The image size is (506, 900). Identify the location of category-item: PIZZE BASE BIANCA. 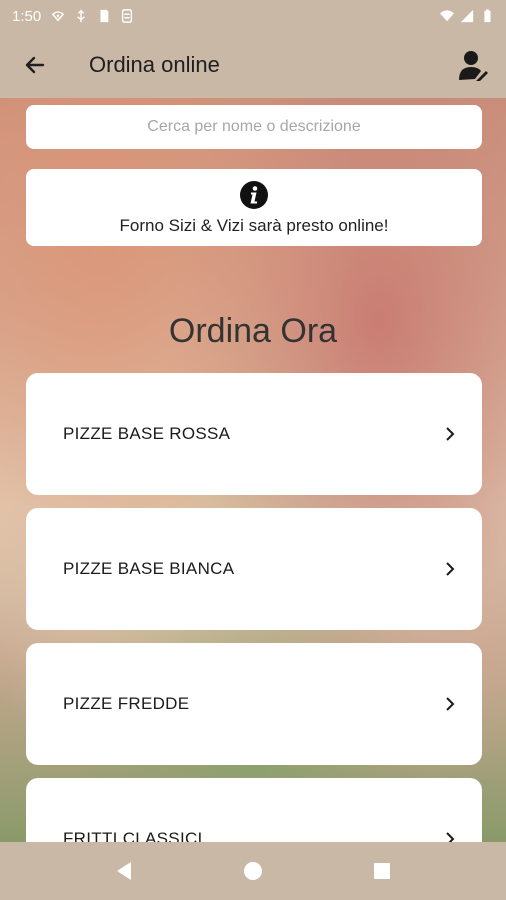
(254, 569).